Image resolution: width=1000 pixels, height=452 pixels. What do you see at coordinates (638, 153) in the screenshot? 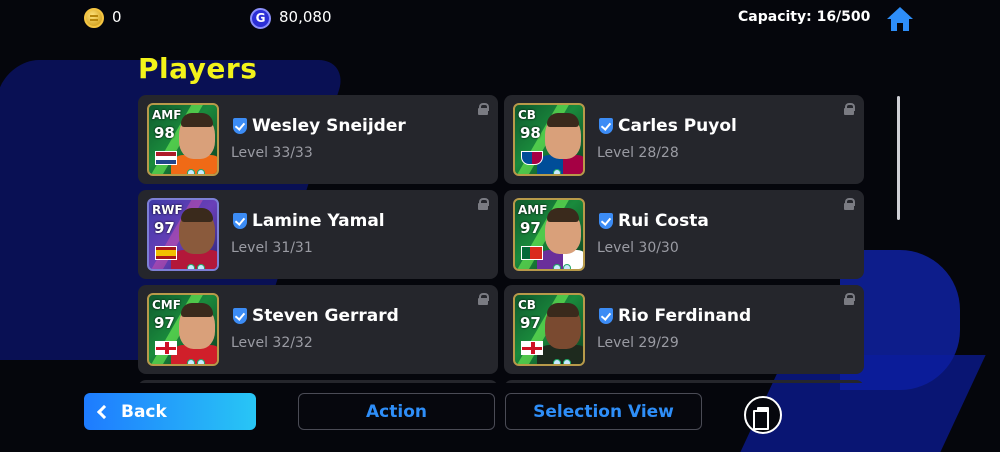
I see `player-level: Level 28/28` at bounding box center [638, 153].